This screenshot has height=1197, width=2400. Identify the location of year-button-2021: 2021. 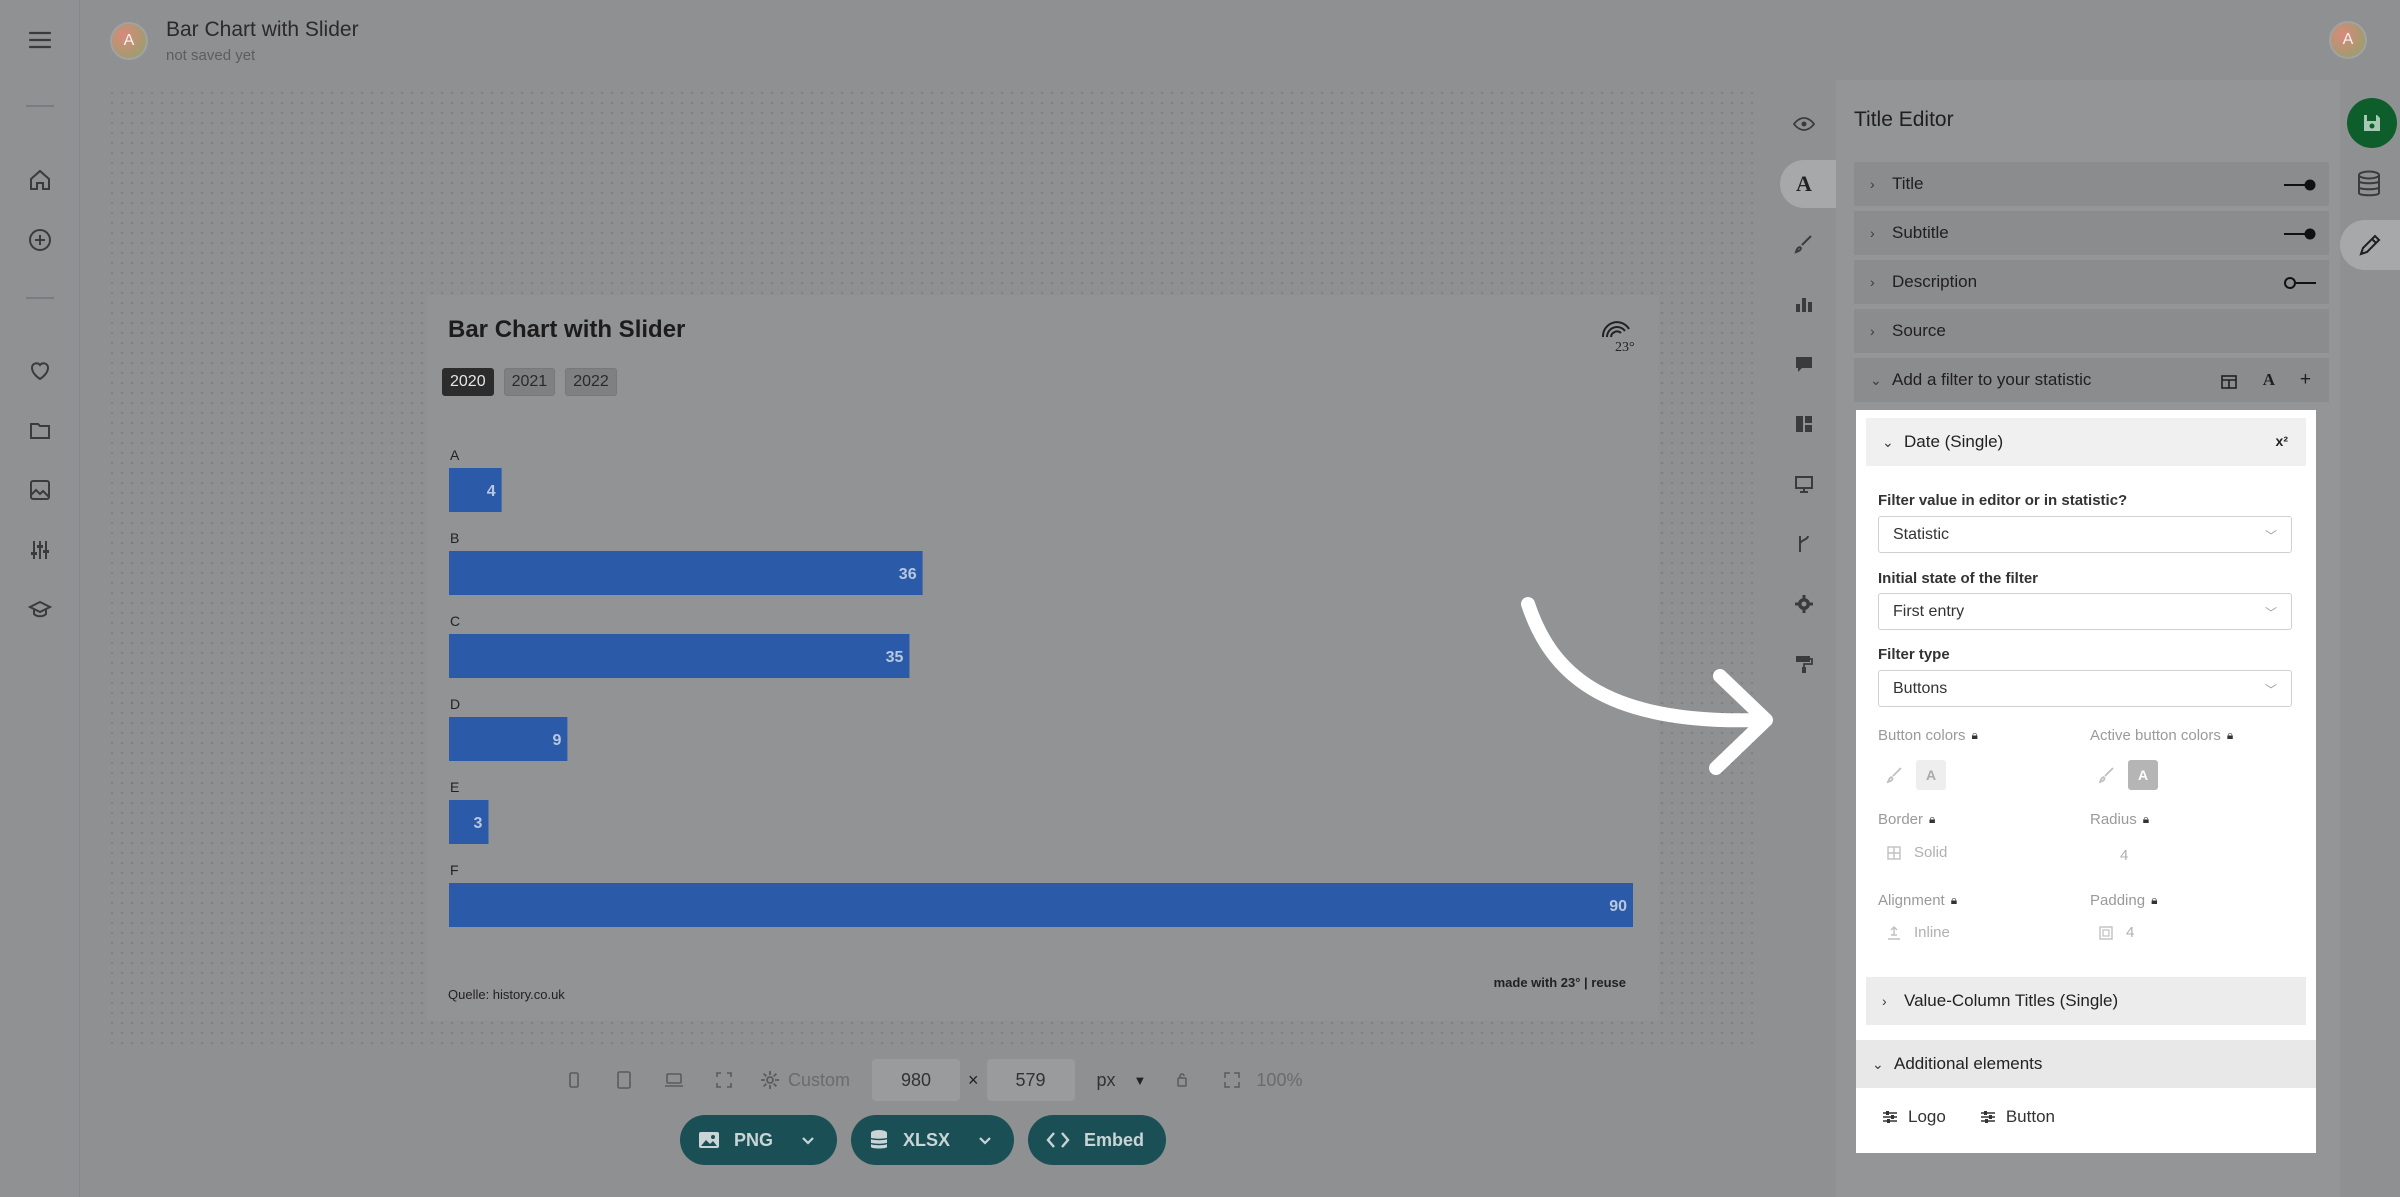
(529, 382).